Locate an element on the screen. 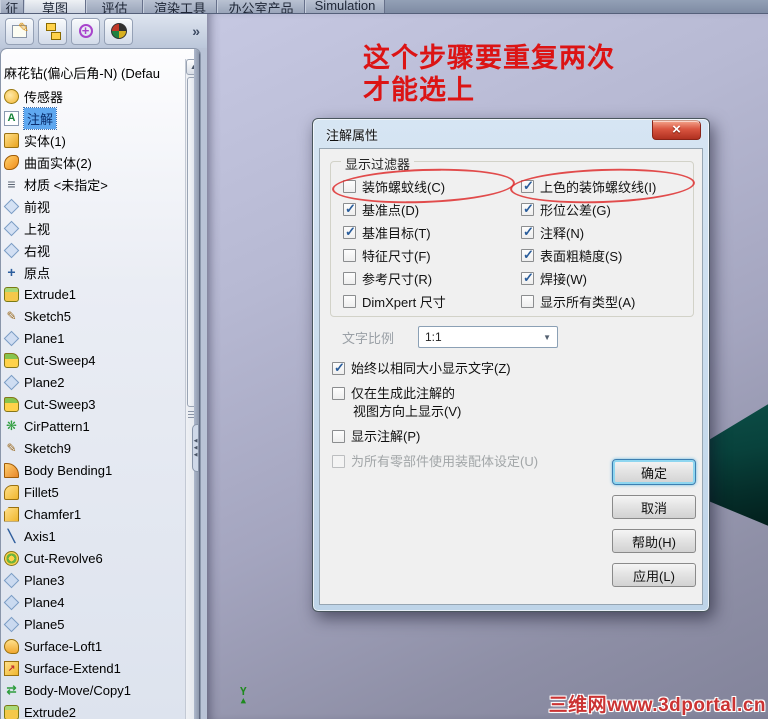 The width and height of the screenshot is (768, 719). tree-item: Plane5 is located at coordinates (93, 624).